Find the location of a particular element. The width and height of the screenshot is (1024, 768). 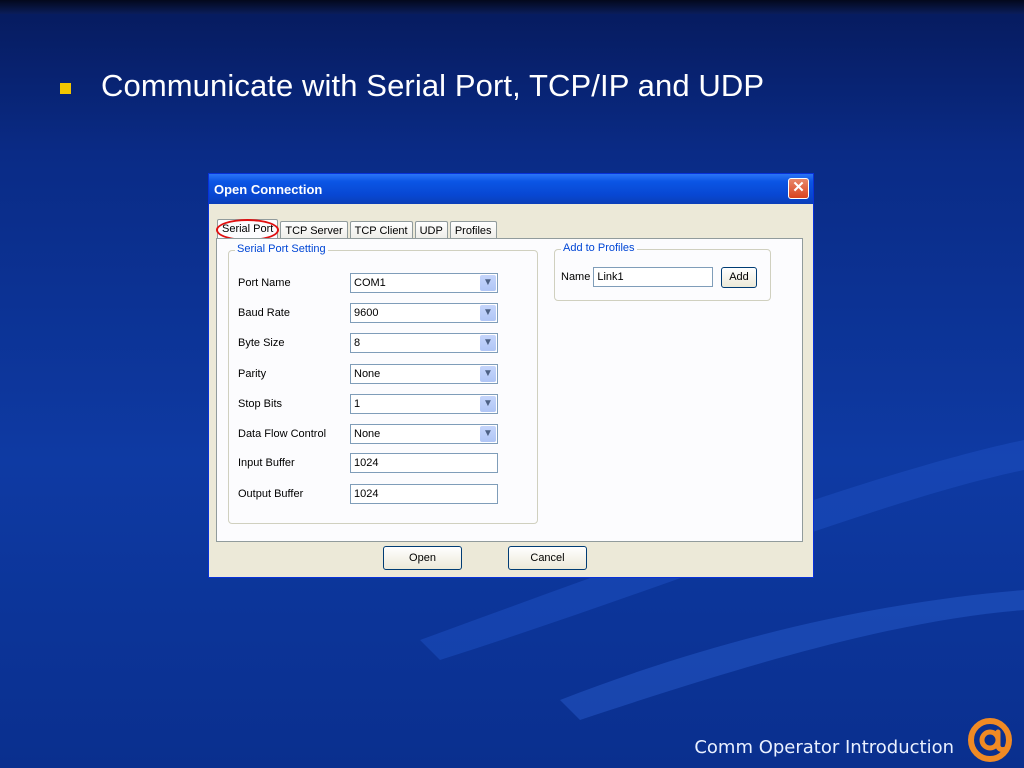

baud-rate-row: Baud Rate 9600 ▼ is located at coordinates (368, 313).